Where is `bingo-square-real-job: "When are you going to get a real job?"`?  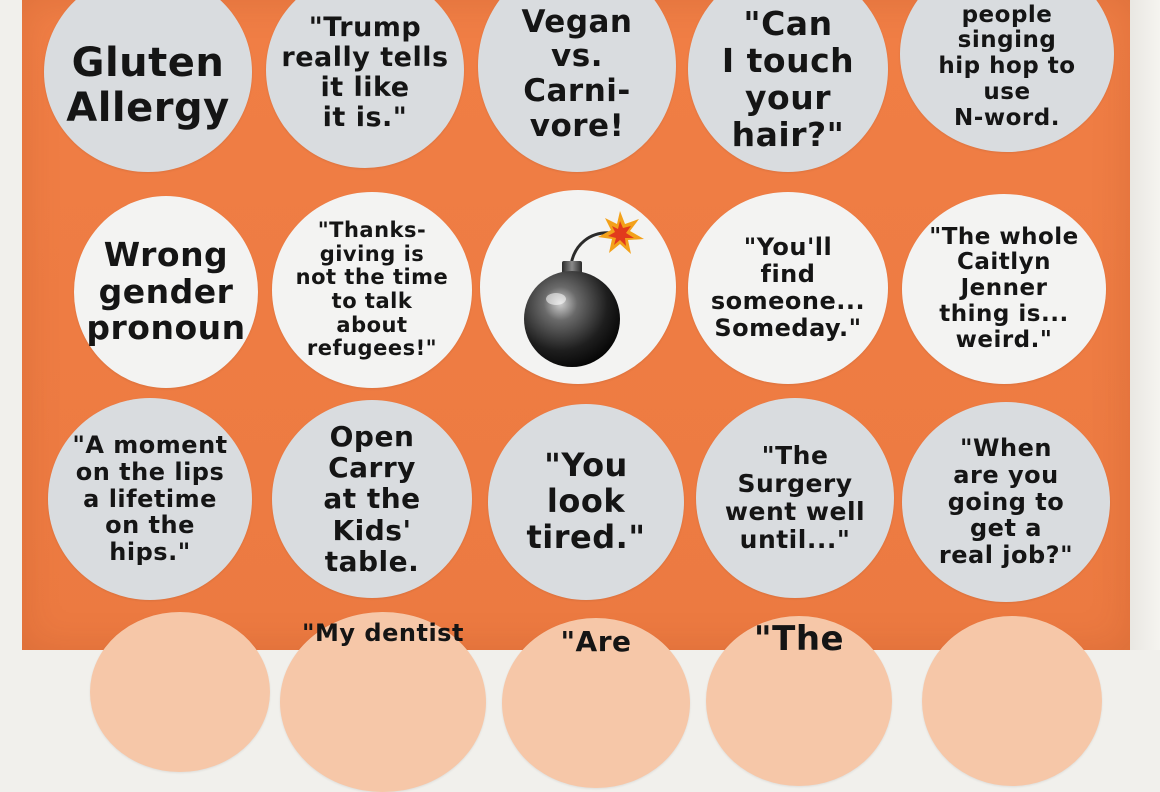 bingo-square-real-job: "When are you going to get a real job?" is located at coordinates (1006, 502).